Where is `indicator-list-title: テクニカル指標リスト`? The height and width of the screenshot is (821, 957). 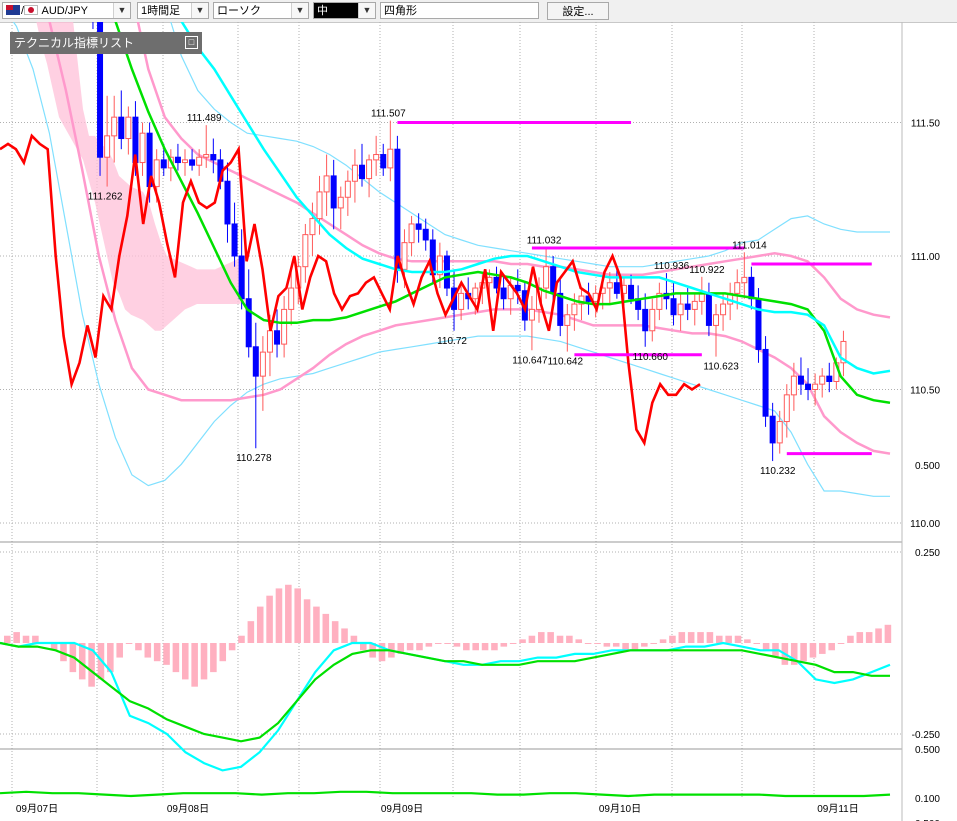 indicator-list-title: テクニカル指標リスト is located at coordinates (74, 43).